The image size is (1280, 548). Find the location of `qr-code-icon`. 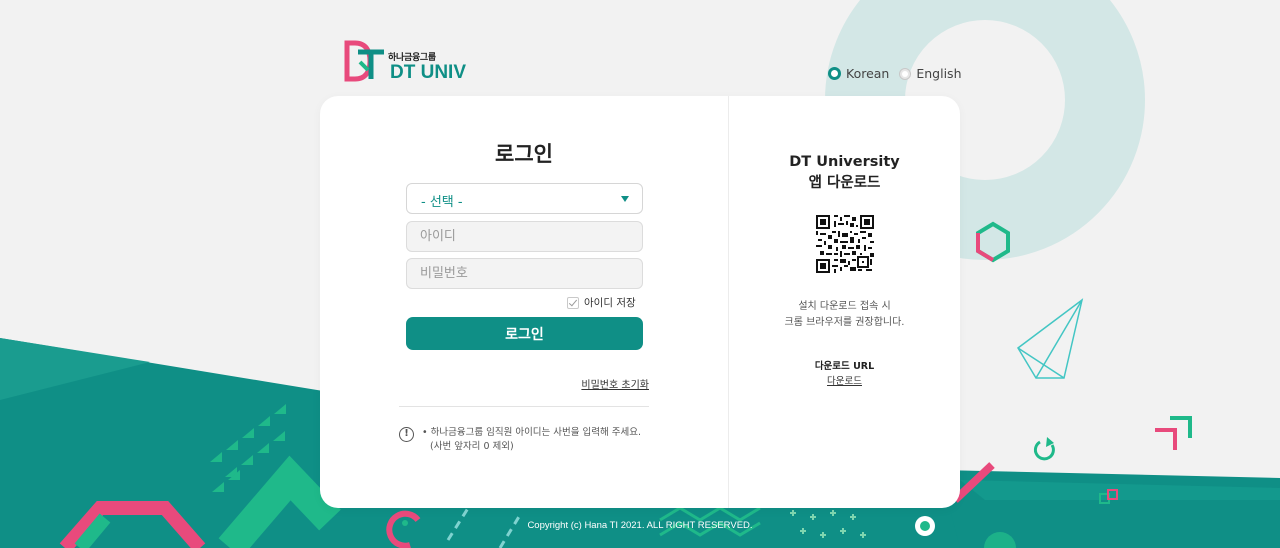

qr-code-icon is located at coordinates (845, 244).